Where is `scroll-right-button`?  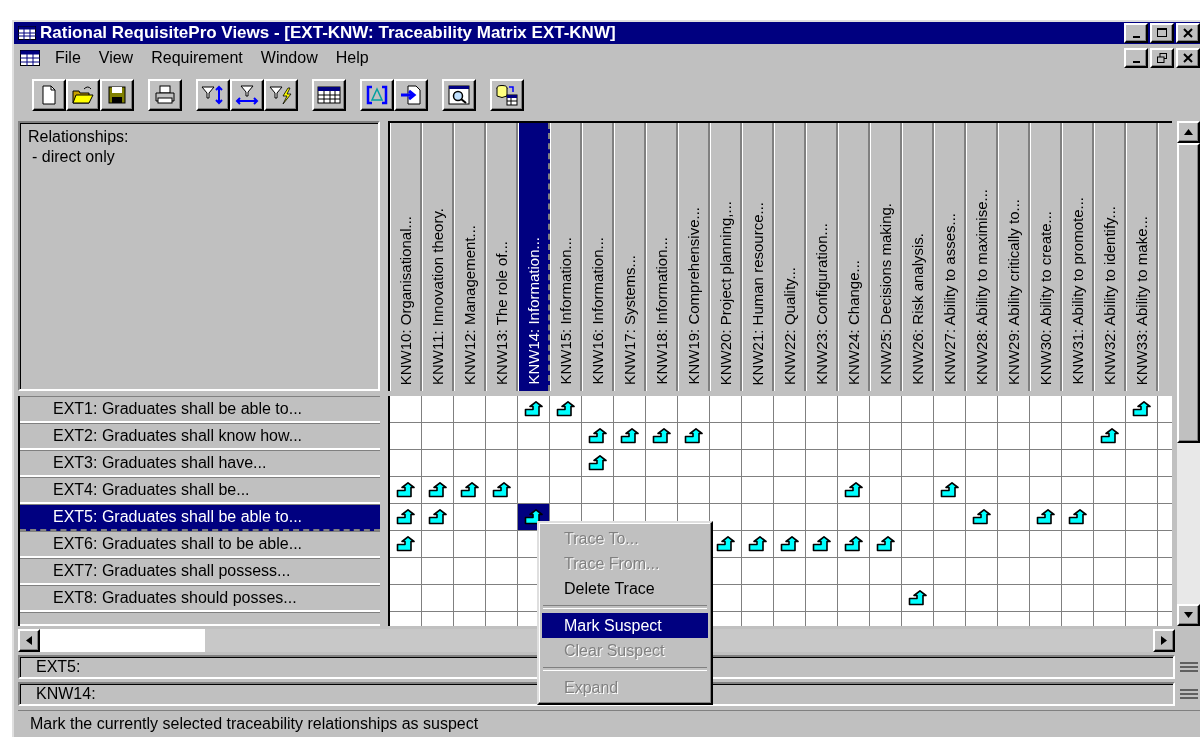 scroll-right-button is located at coordinates (1164, 640).